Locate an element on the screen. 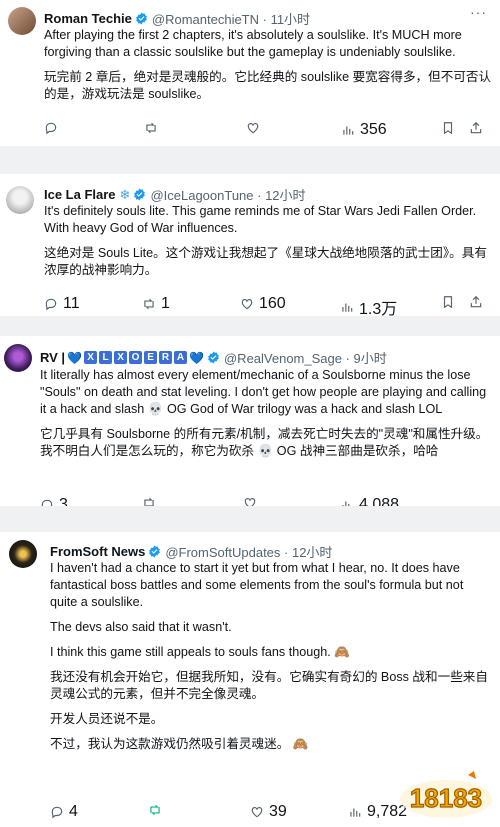  name-tag-letter: O is located at coordinates (136, 357).